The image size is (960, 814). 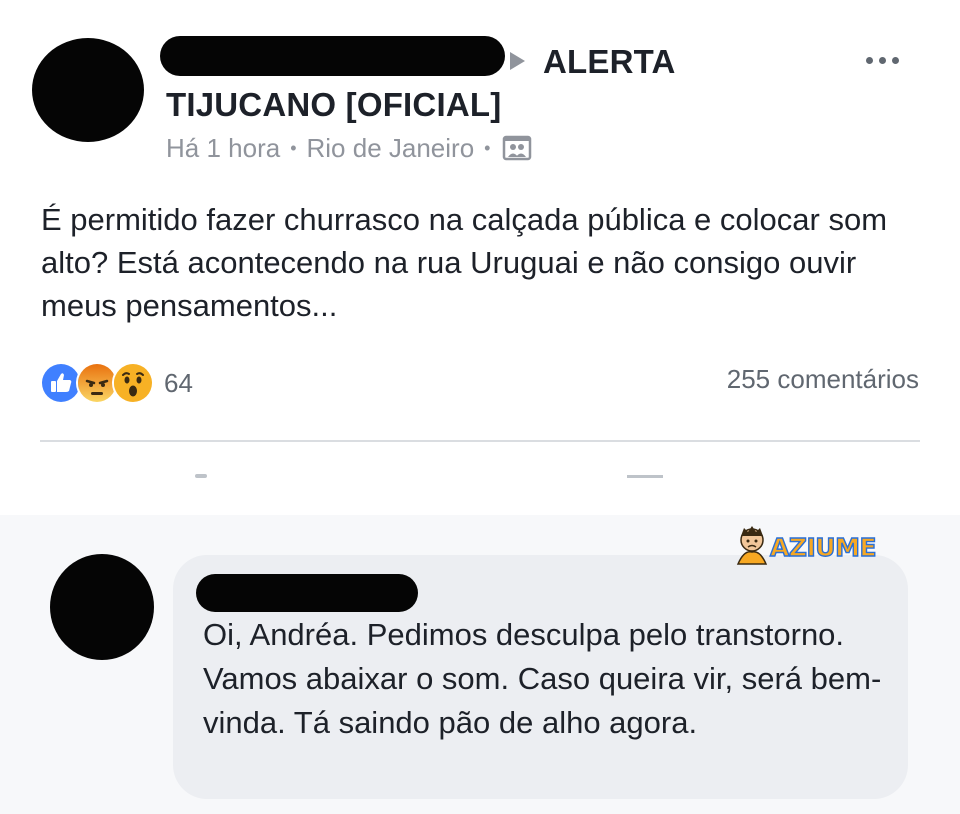 I want to click on watermark-text: AZIUME, so click(x=823, y=547).